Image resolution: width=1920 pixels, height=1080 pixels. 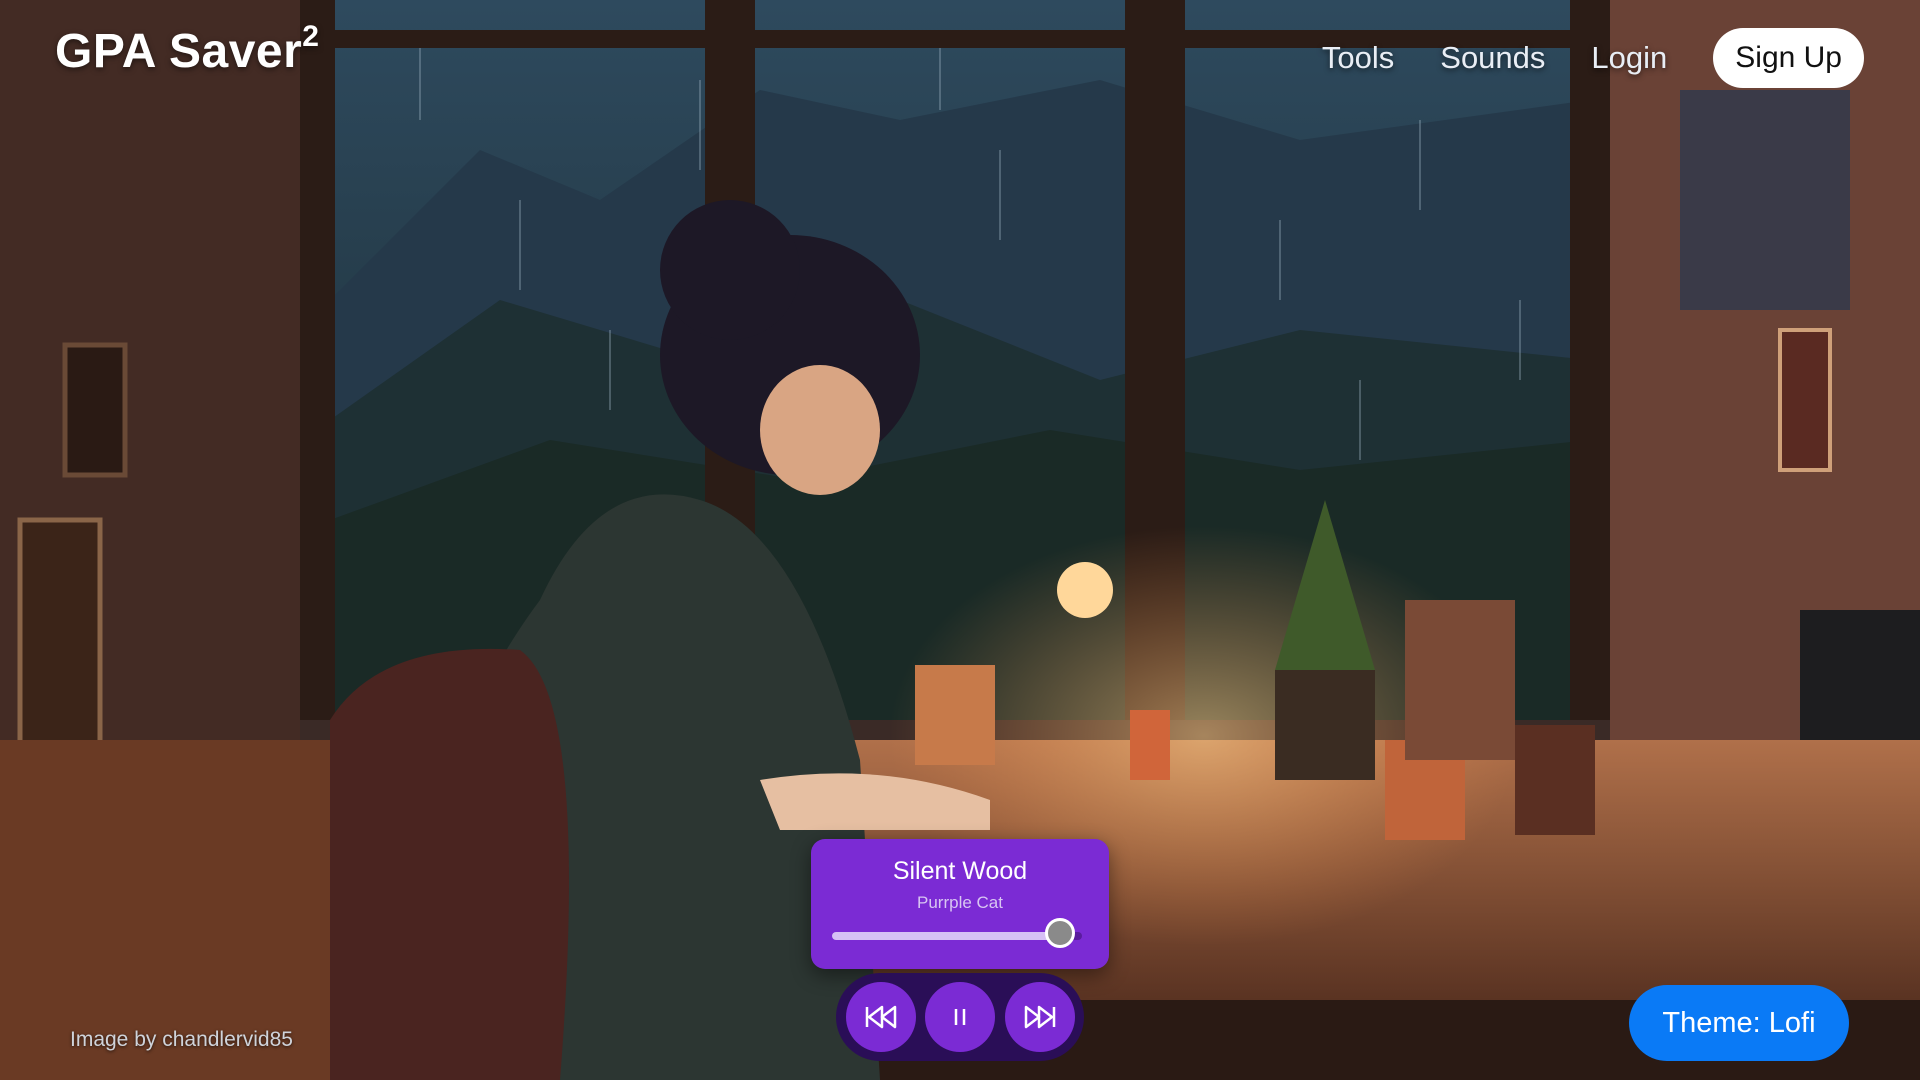 I want to click on progress-fill, so click(x=946, y=936).